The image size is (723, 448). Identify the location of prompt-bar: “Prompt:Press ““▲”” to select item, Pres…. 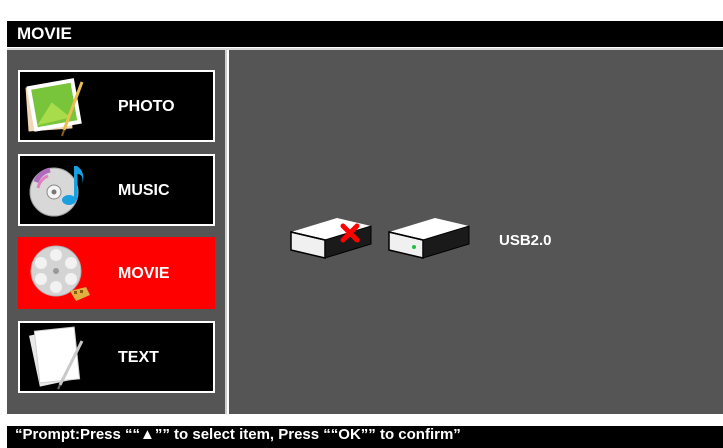
(365, 432).